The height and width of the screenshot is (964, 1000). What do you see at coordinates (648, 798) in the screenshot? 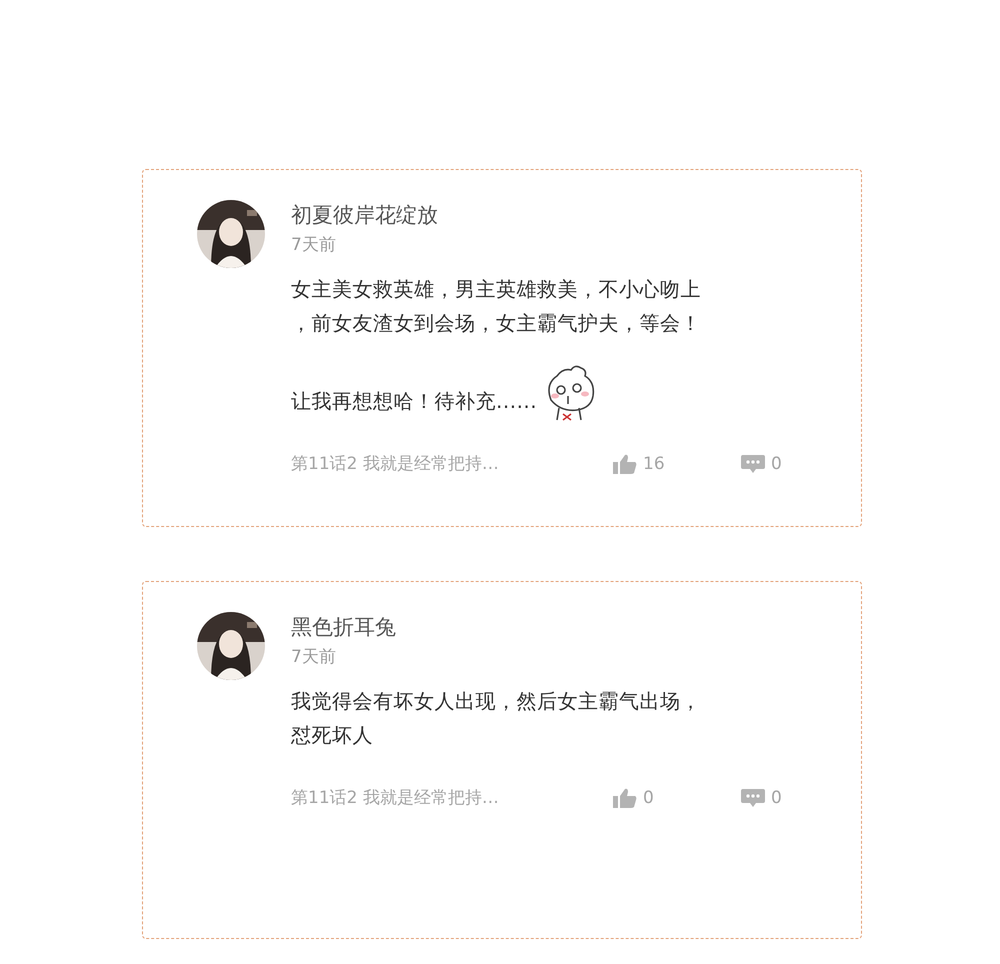
I see `like-count: 0` at bounding box center [648, 798].